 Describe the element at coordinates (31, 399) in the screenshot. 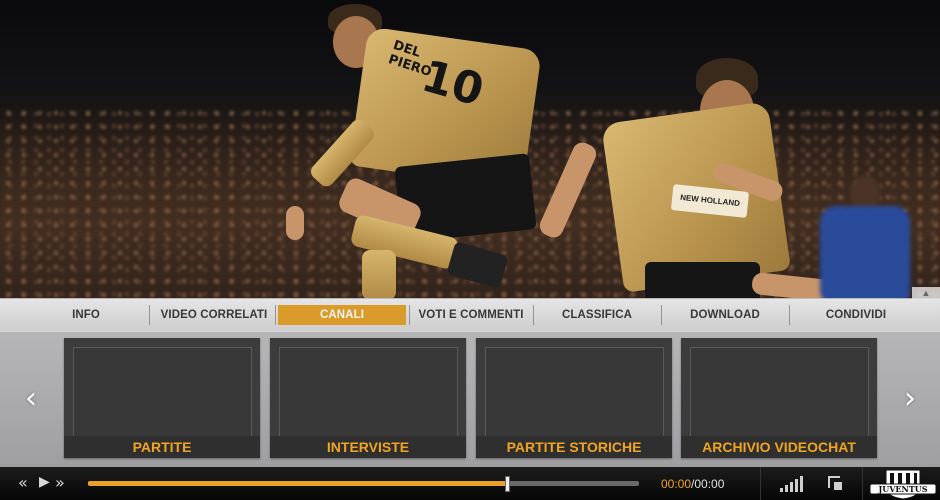

I see `chevron-left-icon: ‹` at that location.